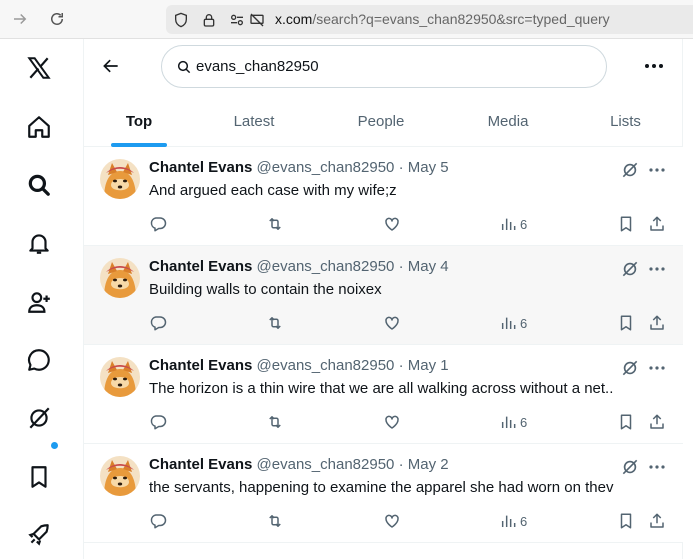  I want to click on search-tabs: Top Latest People Media Lists, so click(383, 121).